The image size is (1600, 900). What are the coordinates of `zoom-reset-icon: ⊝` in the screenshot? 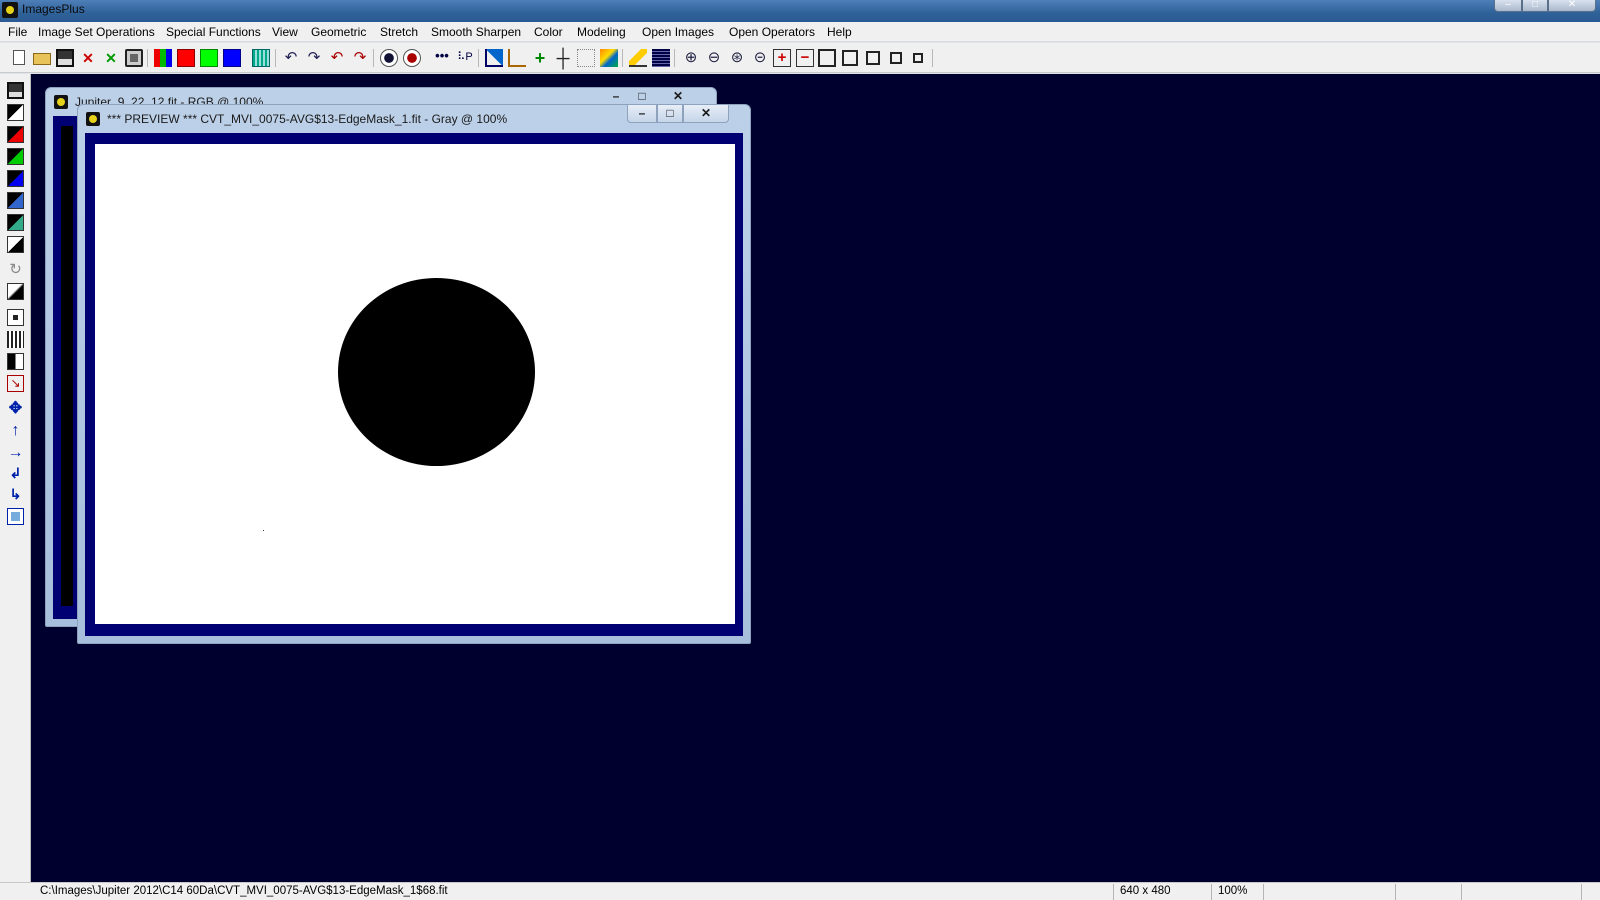 It's located at (760, 58).